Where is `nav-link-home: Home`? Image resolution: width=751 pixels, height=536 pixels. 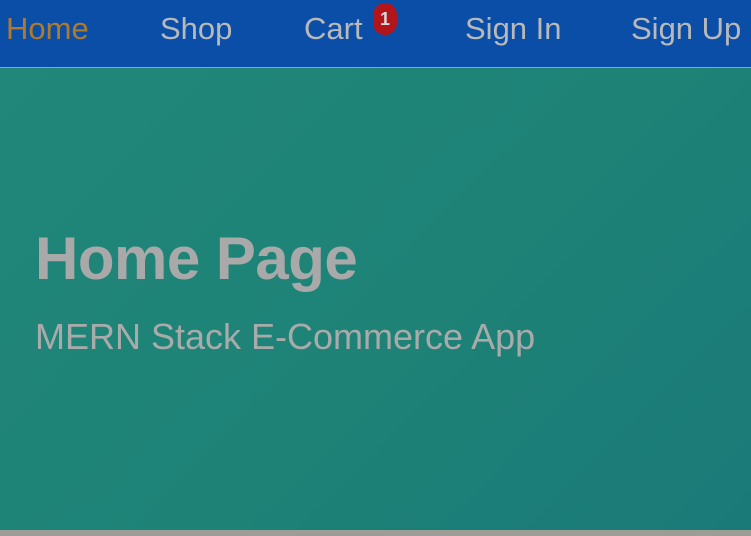
nav-link-home: Home is located at coordinates (47, 34).